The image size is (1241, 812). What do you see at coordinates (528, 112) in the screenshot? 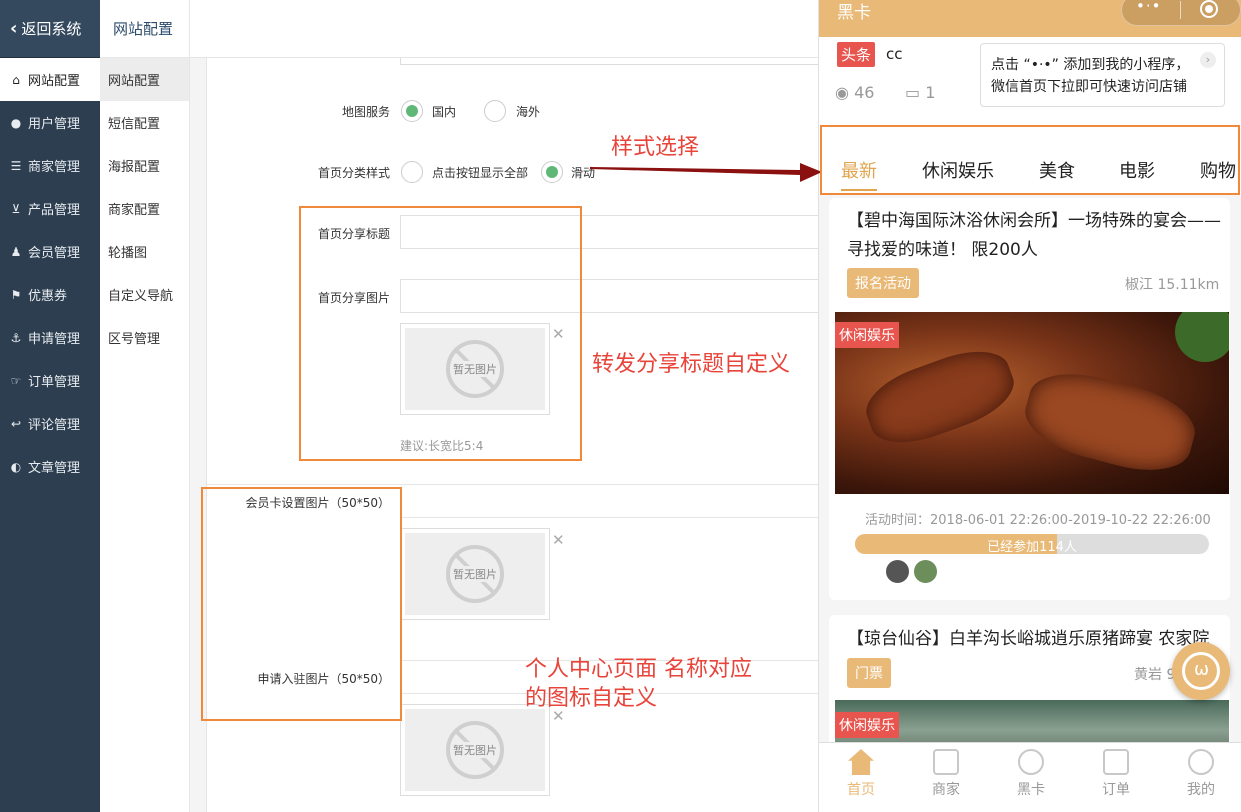
I see `map-overseas-label: 海外` at bounding box center [528, 112].